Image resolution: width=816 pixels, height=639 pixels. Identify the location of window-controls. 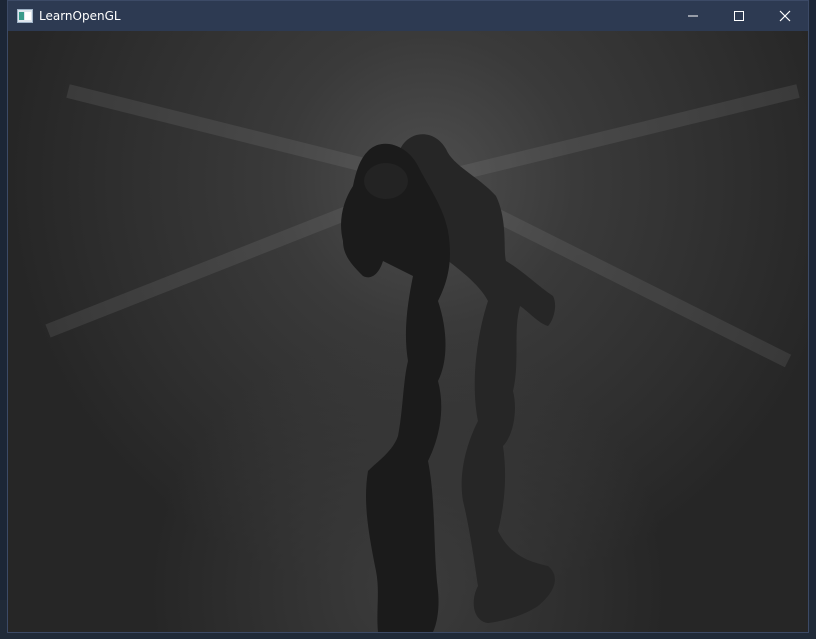
(739, 16).